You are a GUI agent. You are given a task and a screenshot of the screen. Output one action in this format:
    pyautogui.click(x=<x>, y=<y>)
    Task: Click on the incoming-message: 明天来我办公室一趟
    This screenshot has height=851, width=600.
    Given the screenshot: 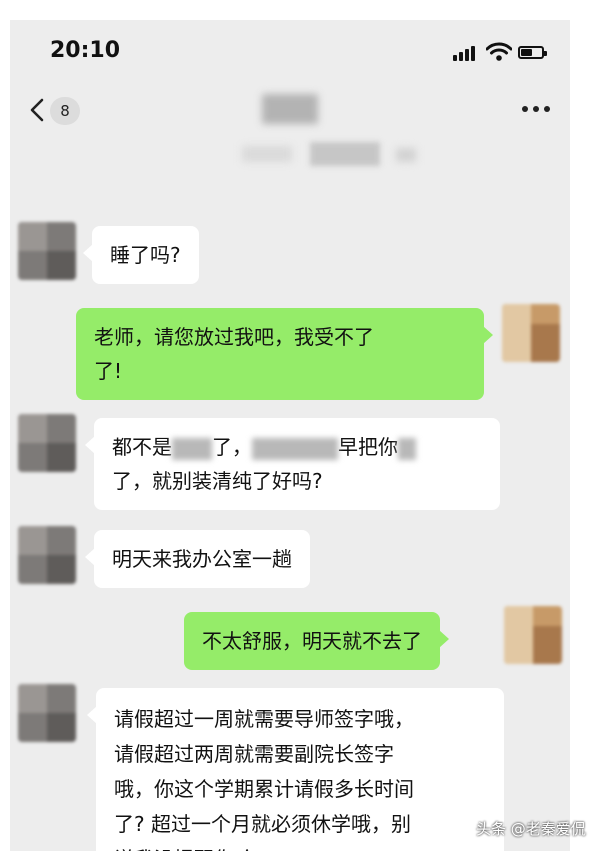 What is the action you would take?
    pyautogui.click(x=197, y=559)
    